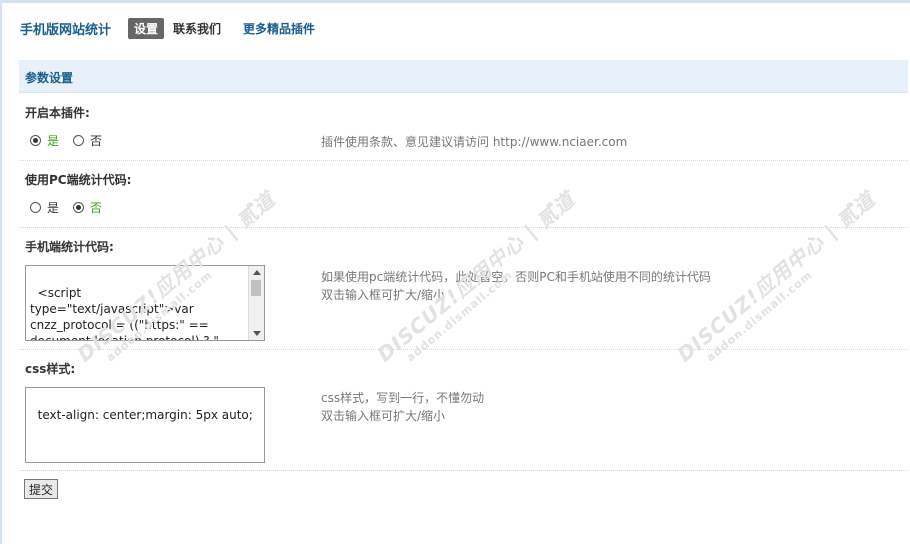 This screenshot has height=544, width=910. What do you see at coordinates (35, 207) in the screenshot?
I see `use-pc-code-yes-radio` at bounding box center [35, 207].